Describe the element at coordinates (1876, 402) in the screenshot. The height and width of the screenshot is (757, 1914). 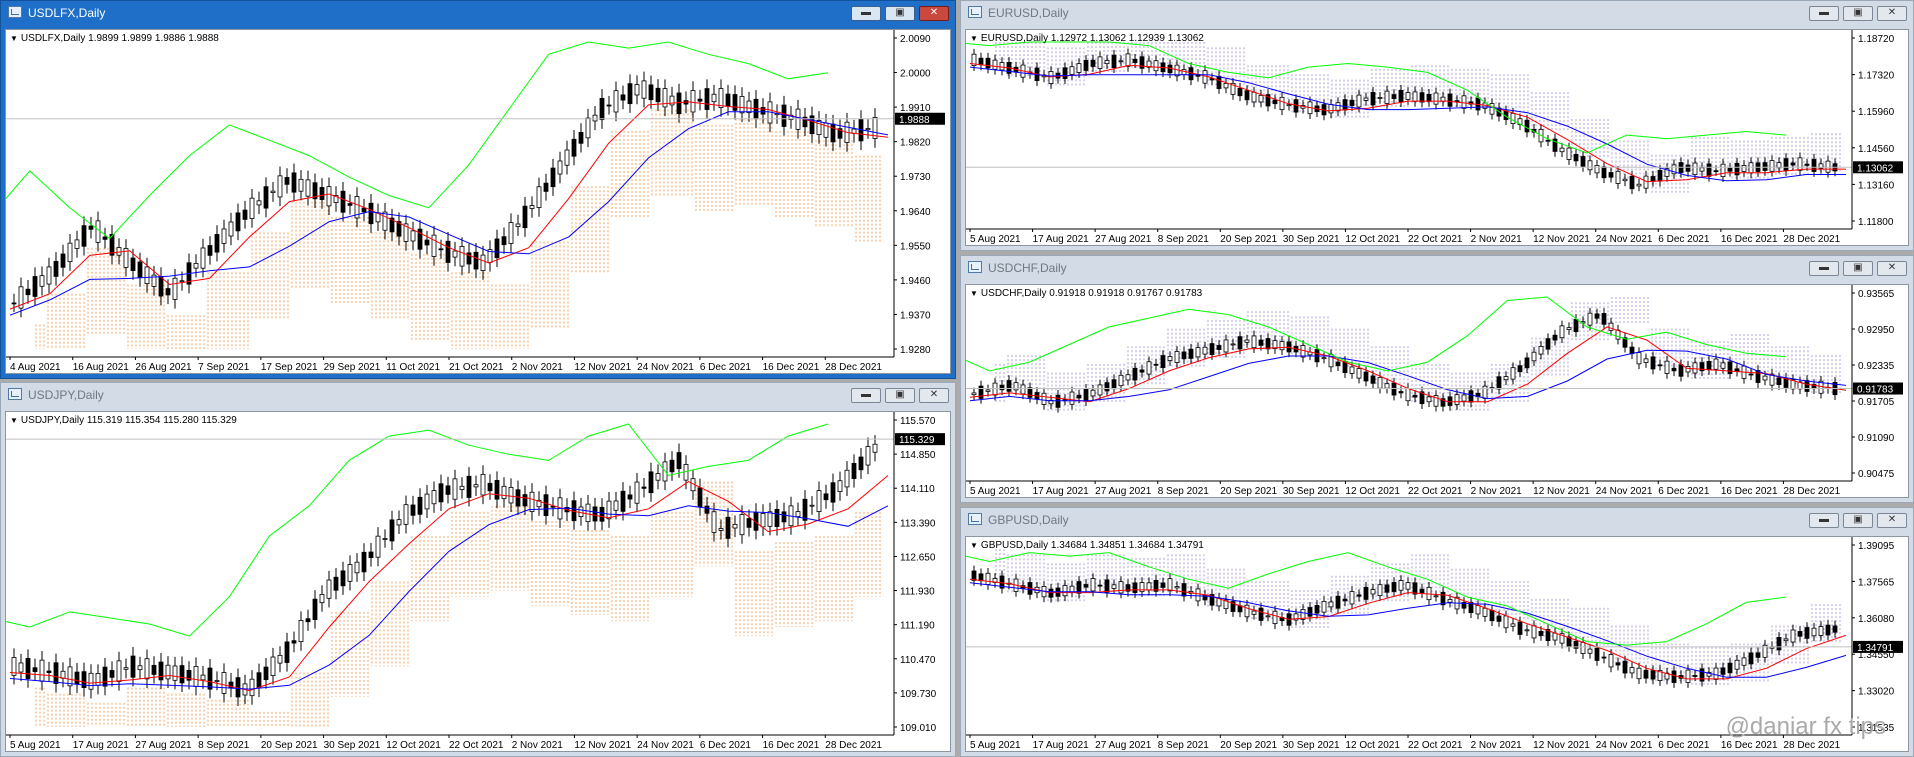
I see `y-tick-label: 0.91705` at that location.